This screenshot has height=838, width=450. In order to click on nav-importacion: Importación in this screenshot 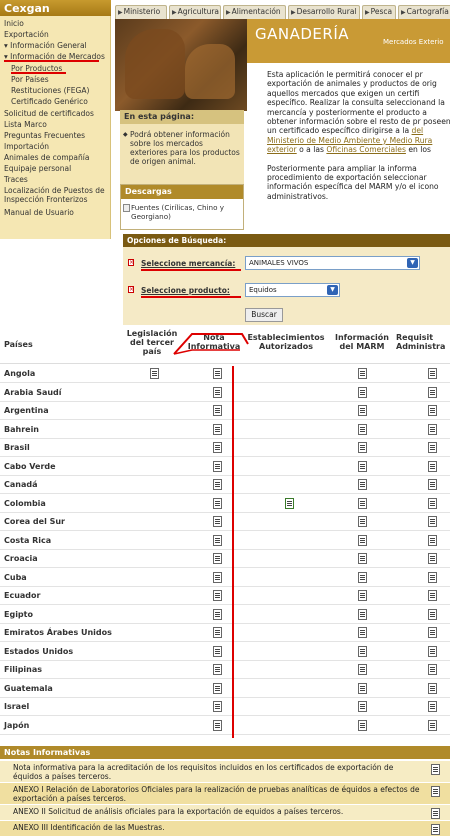, I will do `click(26, 146)`.